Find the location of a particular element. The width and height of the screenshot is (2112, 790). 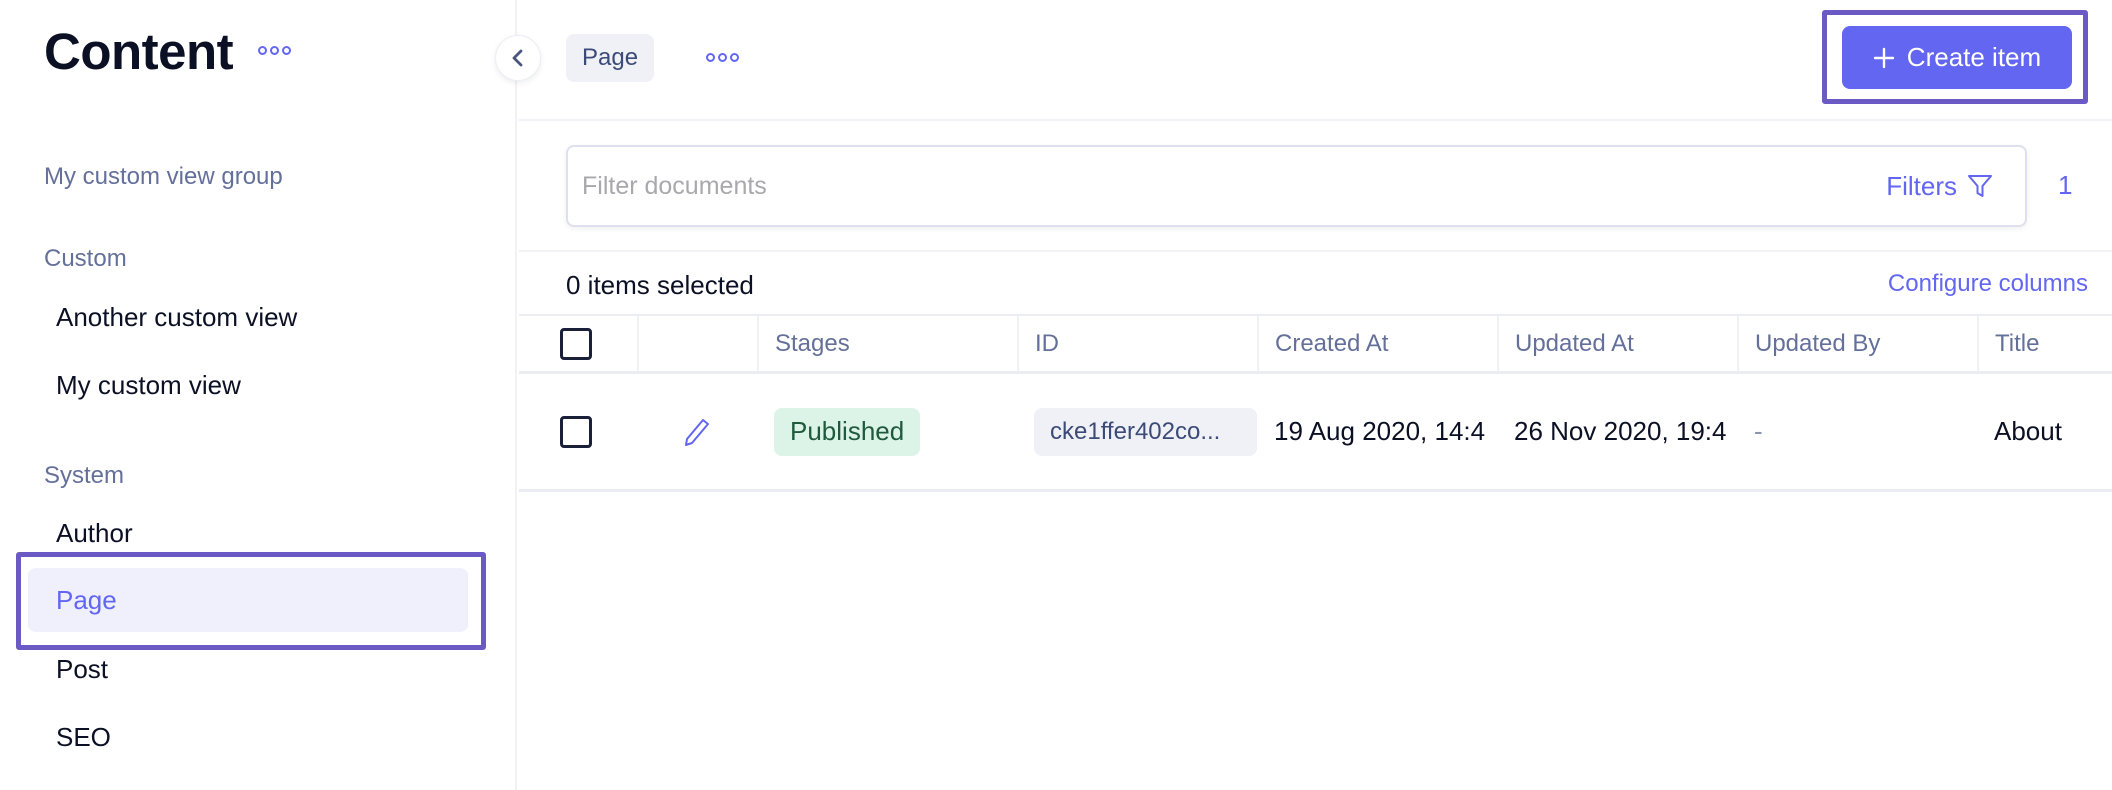

collapse-sidebar-button is located at coordinates (518, 58).